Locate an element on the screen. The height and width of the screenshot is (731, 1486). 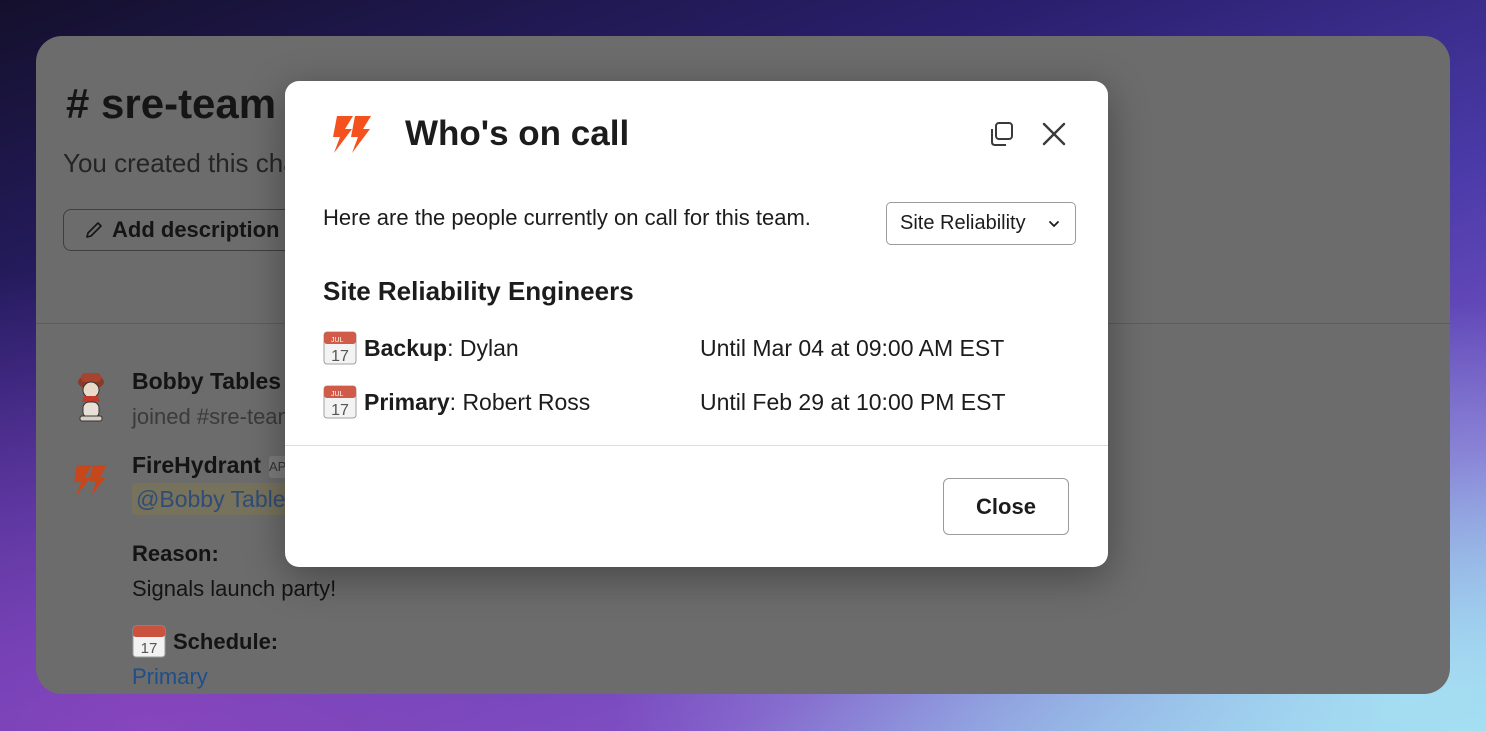
on-call-role: Backup: Dylan is located at coordinates (441, 348).